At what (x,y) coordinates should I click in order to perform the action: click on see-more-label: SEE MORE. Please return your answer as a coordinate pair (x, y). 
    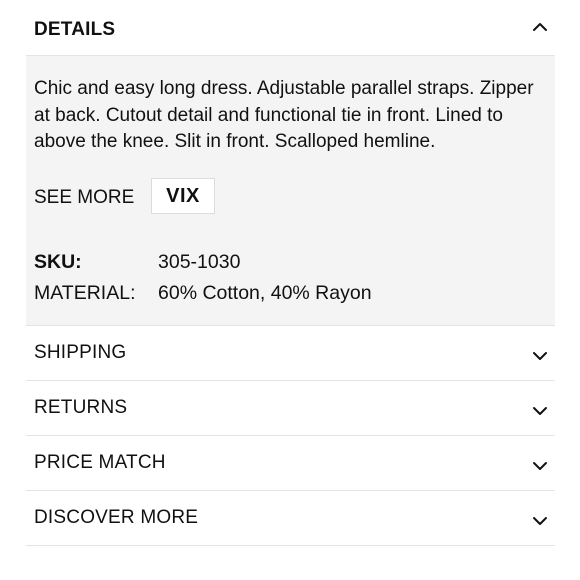
    Looking at the image, I should click on (84, 197).